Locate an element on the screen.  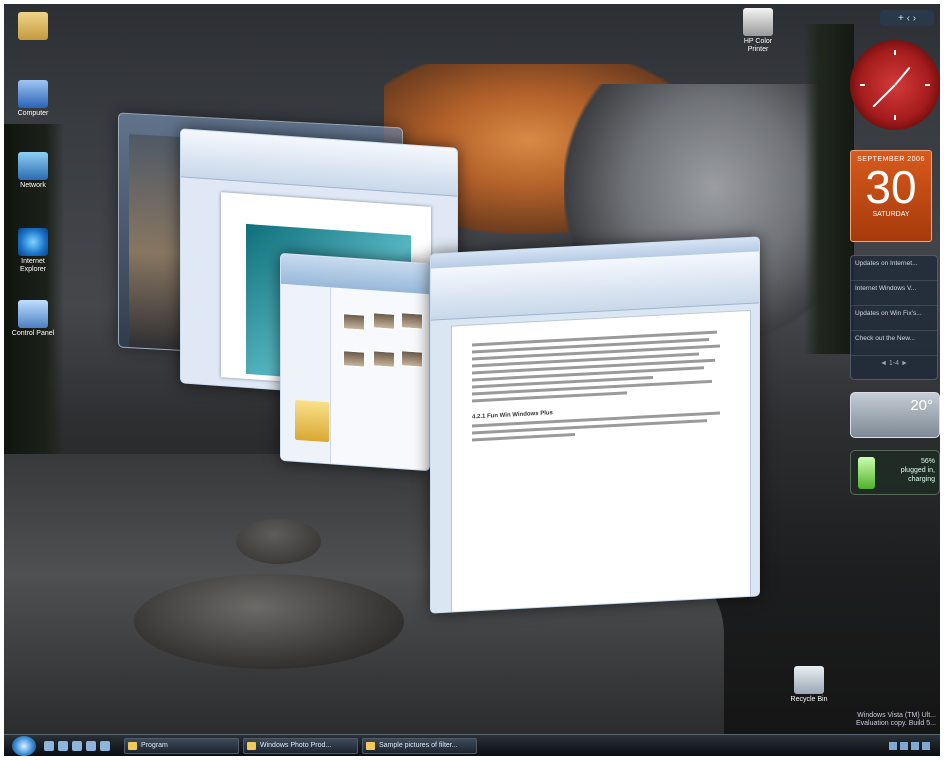
battery-icon is located at coordinates (866, 473).